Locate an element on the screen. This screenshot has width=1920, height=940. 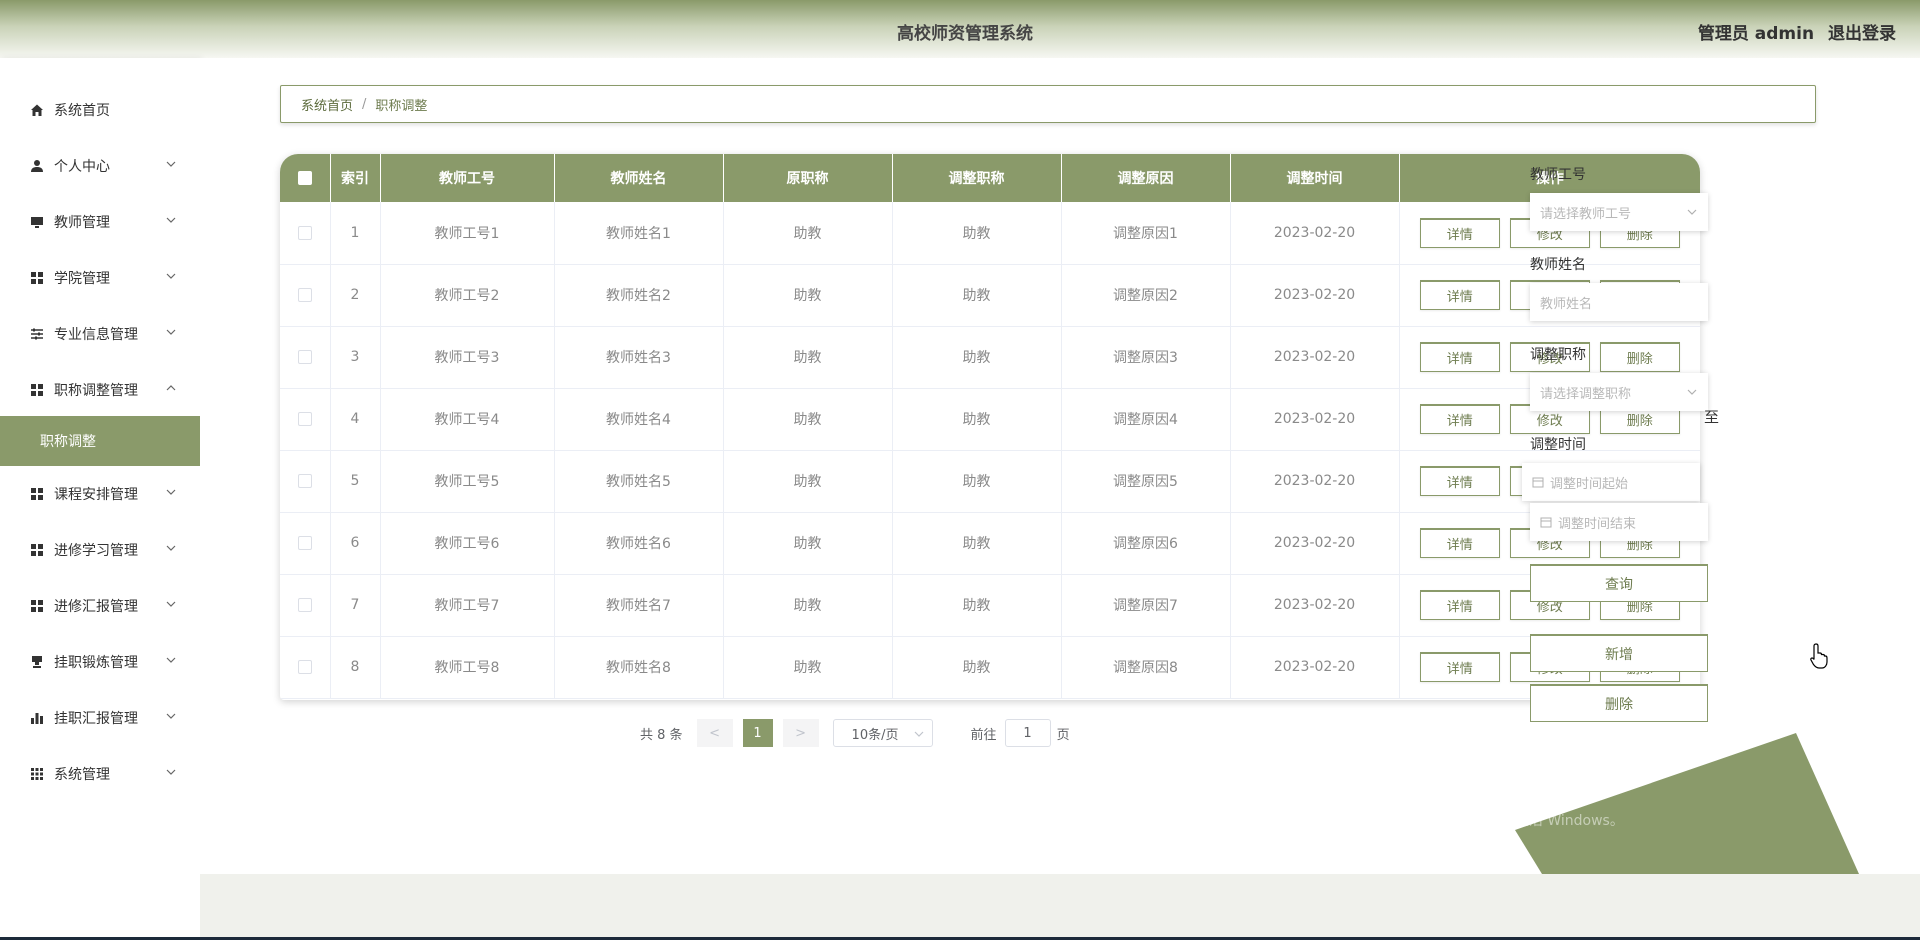
sidebar-item-12: 系统管理 is located at coordinates (100, 774).